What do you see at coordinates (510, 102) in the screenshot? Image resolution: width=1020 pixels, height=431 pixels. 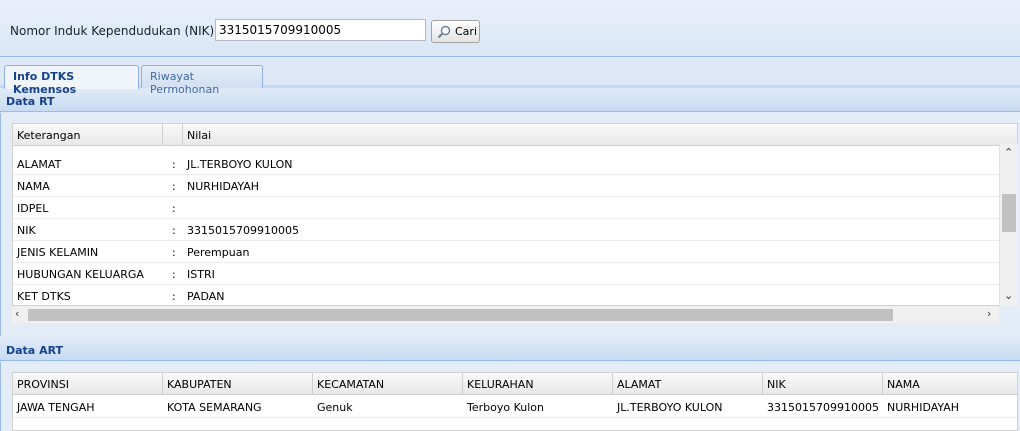 I see `panel-title-data-rt: Data RT` at bounding box center [510, 102].